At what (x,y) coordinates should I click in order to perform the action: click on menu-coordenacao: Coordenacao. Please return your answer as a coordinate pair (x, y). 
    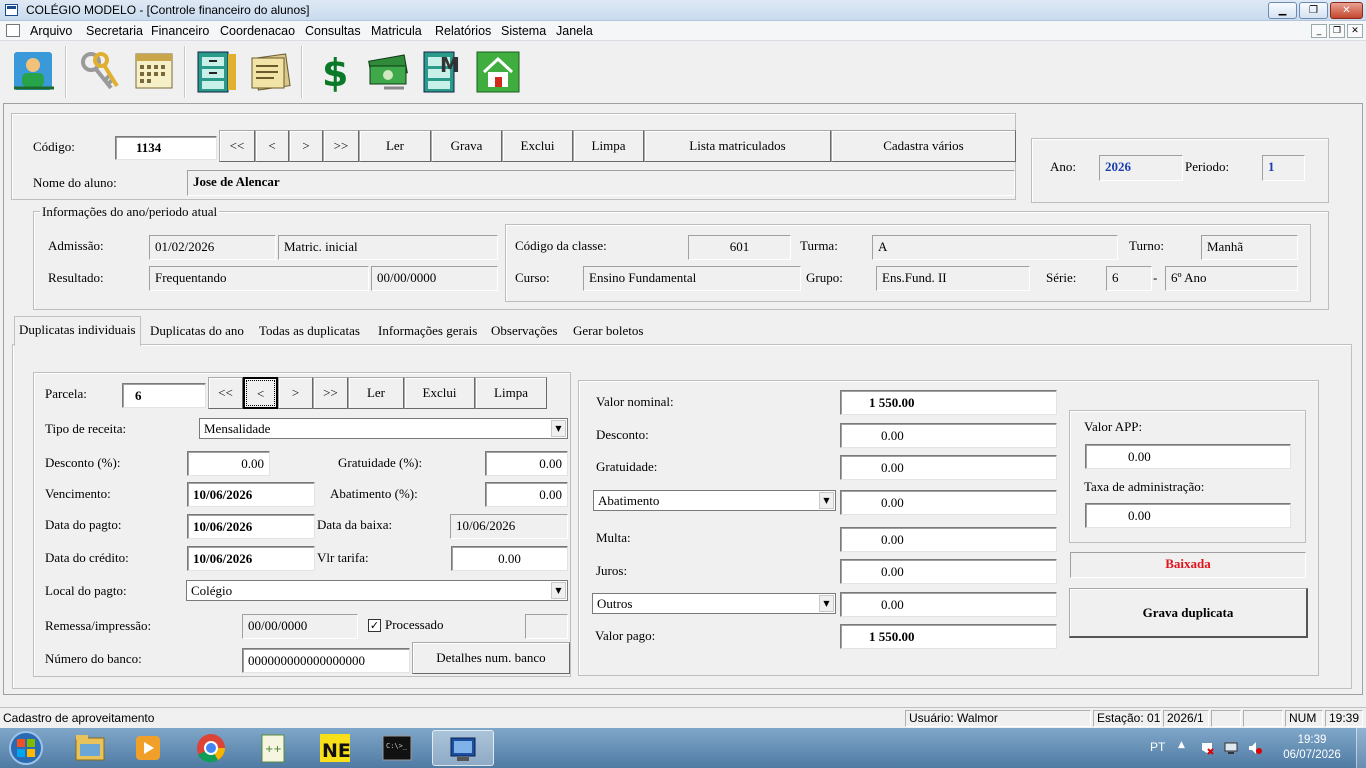
    Looking at the image, I should click on (257, 31).